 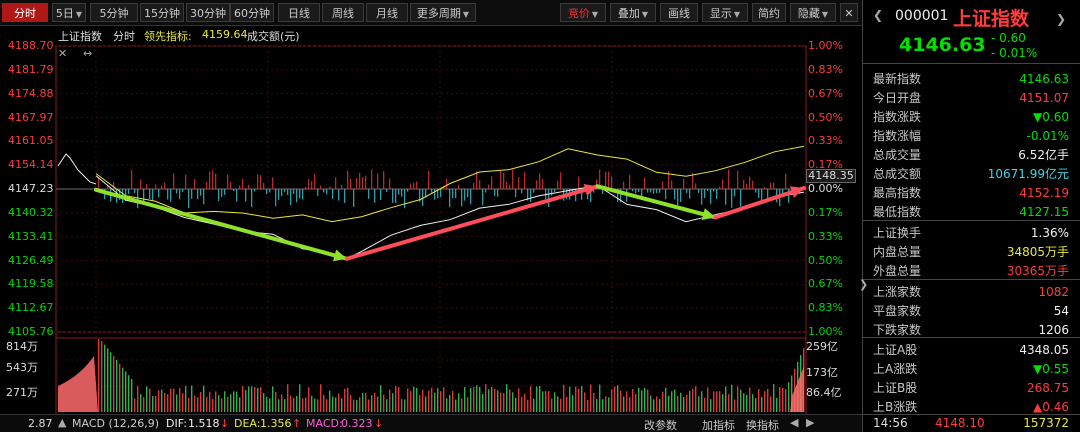 I want to click on simple-button: 简约, so click(x=769, y=12).